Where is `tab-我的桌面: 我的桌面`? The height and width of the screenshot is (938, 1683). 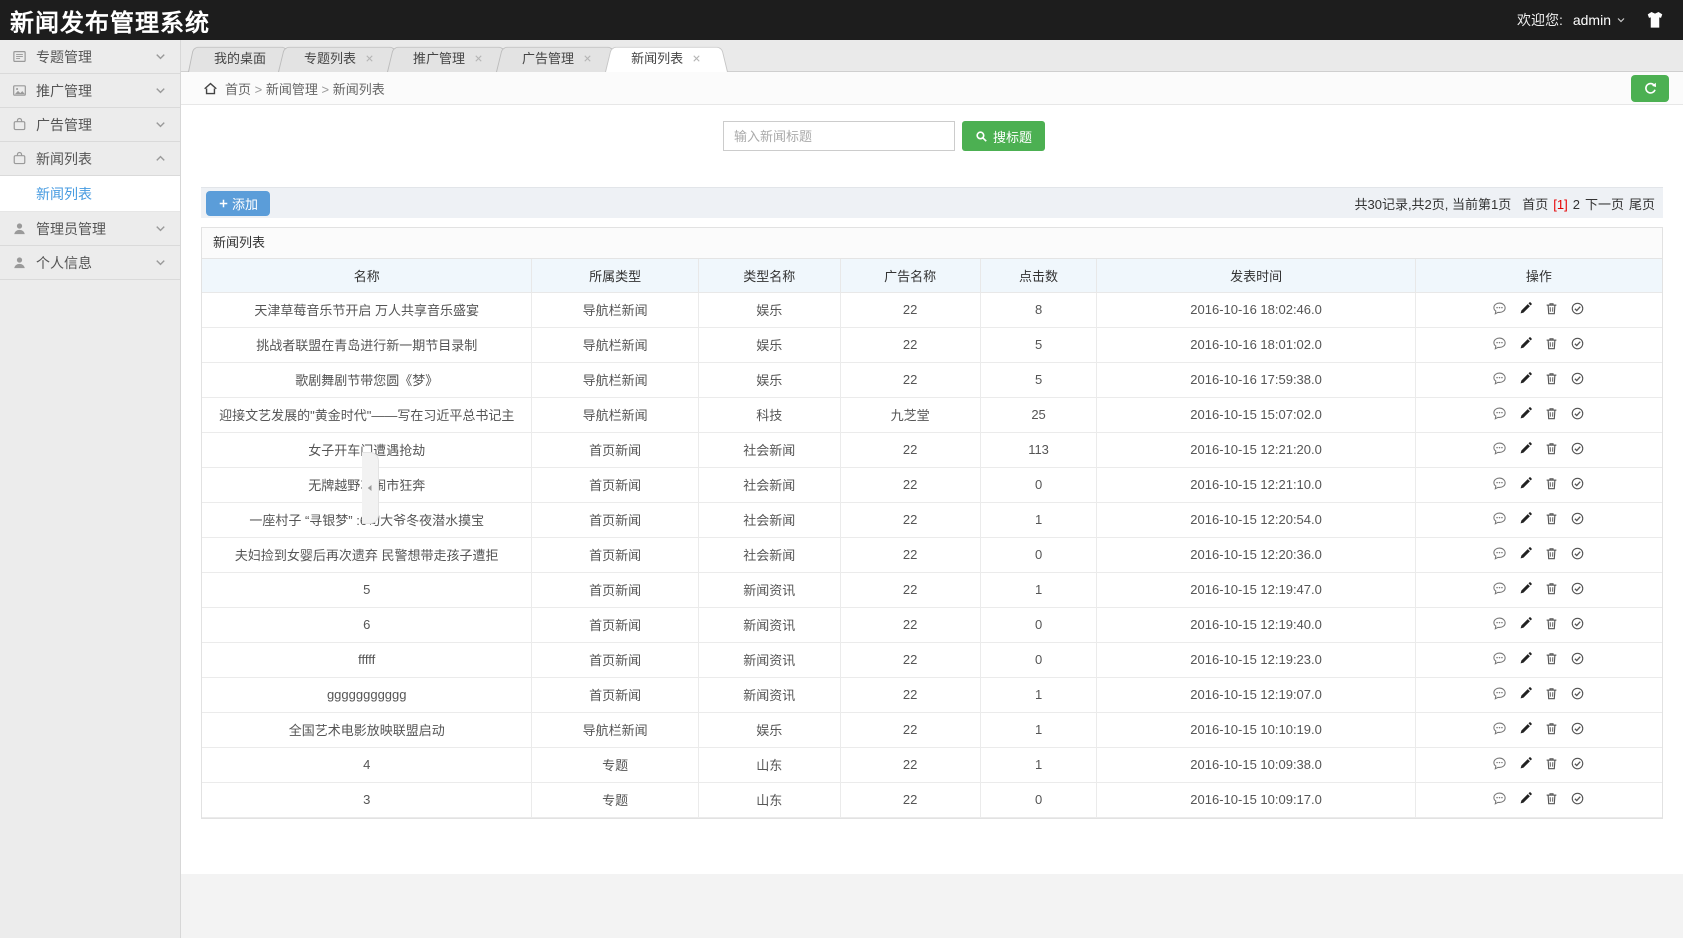
tab-我的桌面: 我的桌面 is located at coordinates (240, 58).